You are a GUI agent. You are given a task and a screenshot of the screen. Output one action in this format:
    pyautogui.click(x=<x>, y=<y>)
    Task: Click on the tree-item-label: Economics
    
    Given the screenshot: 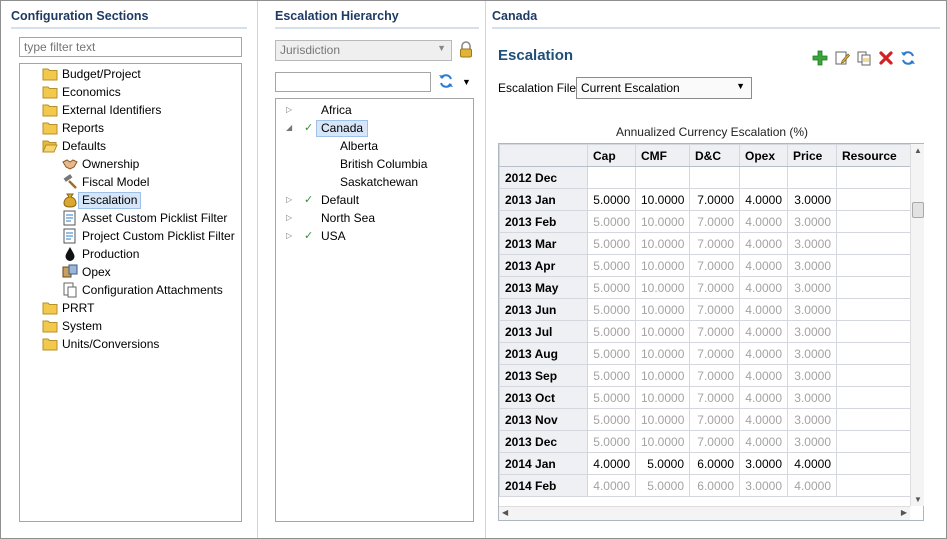 What is the action you would take?
    pyautogui.click(x=91, y=92)
    